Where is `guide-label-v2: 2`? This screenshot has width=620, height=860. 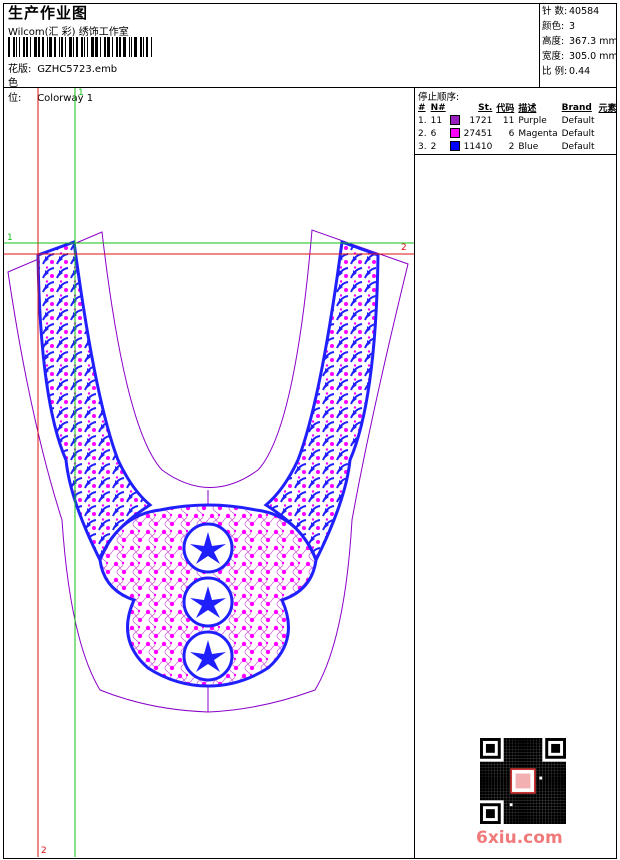
guide-label-v2: 2 is located at coordinates (44, 851).